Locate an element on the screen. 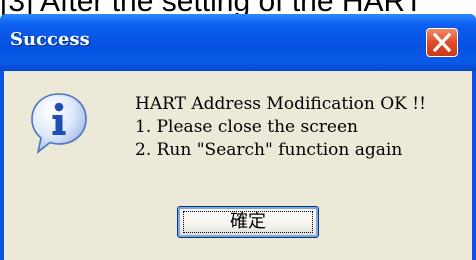  close-button is located at coordinates (442, 42).